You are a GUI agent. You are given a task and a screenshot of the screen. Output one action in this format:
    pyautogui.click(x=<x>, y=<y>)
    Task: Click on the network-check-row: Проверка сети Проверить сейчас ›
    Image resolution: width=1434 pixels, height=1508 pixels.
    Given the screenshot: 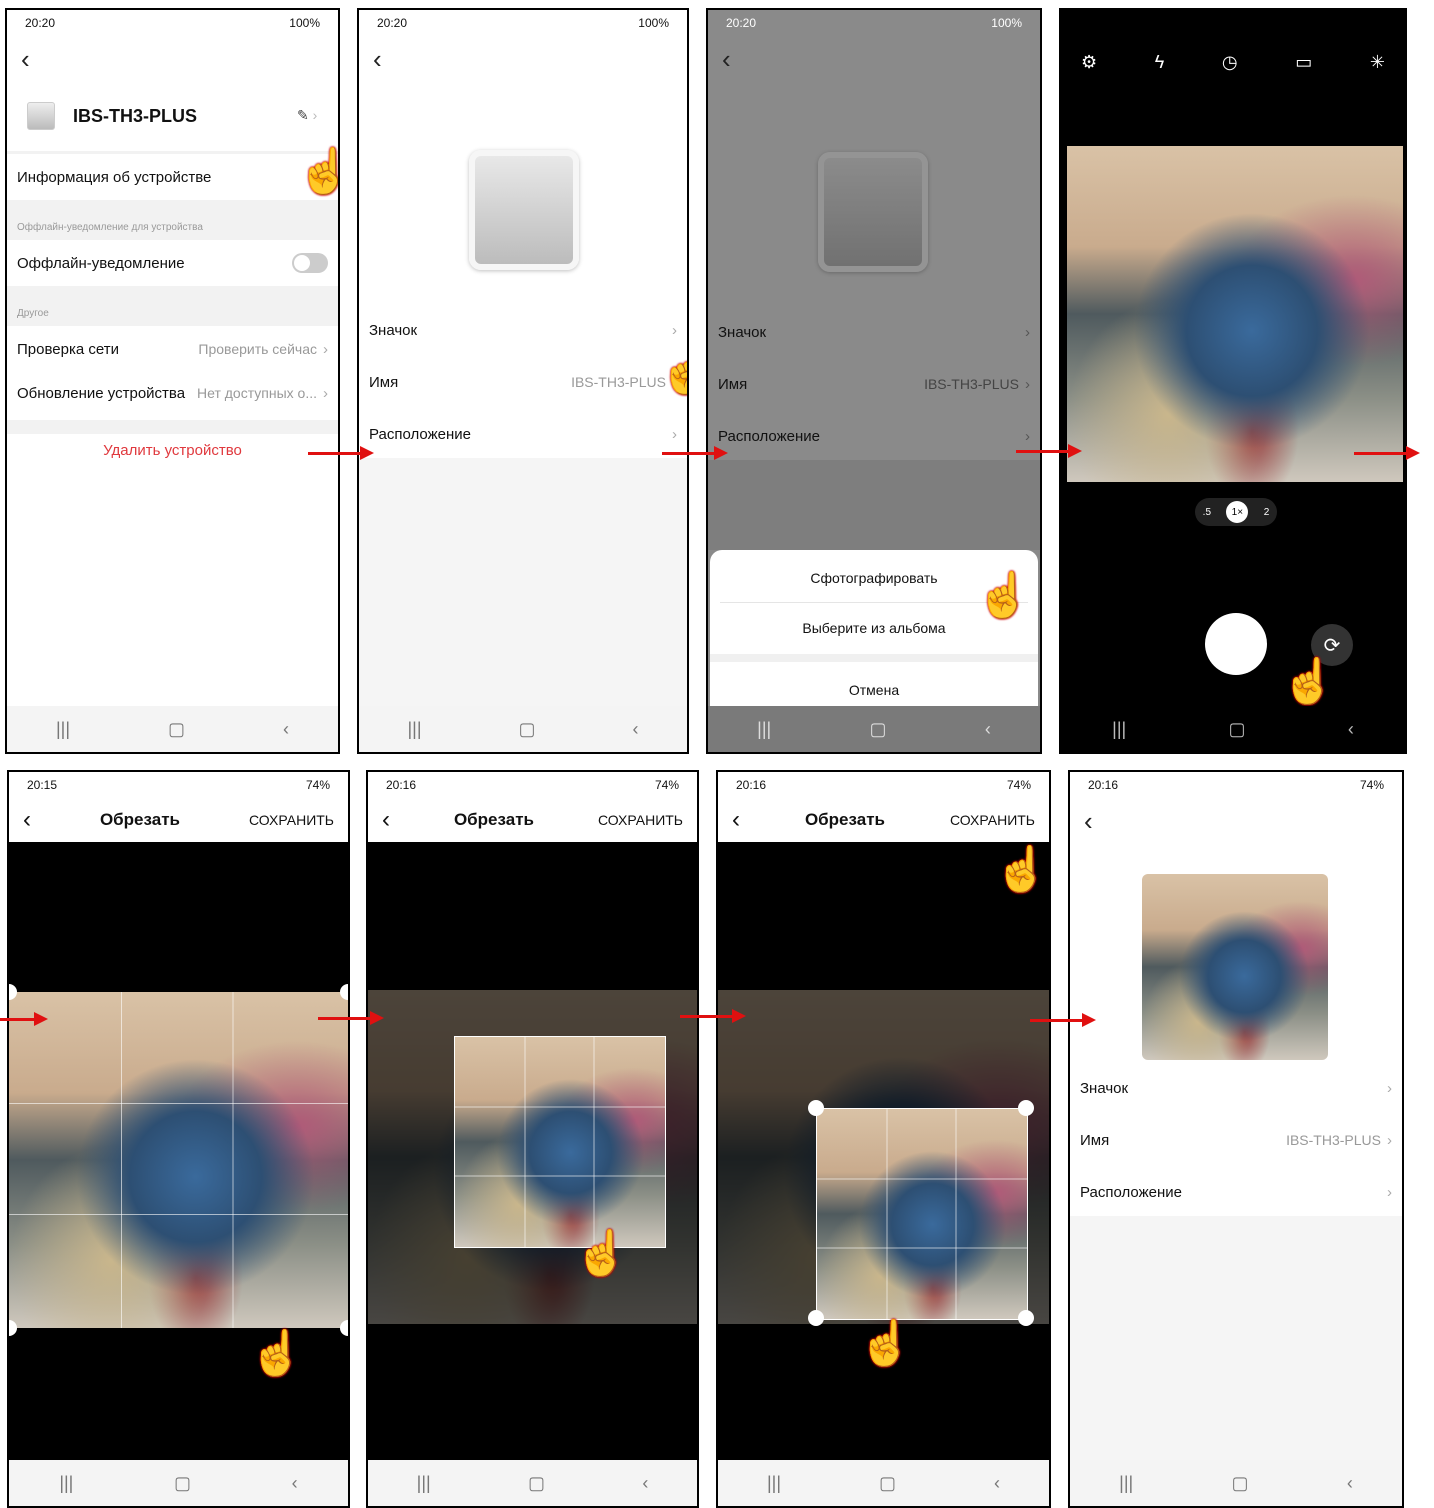 What is the action you would take?
    pyautogui.click(x=172, y=349)
    